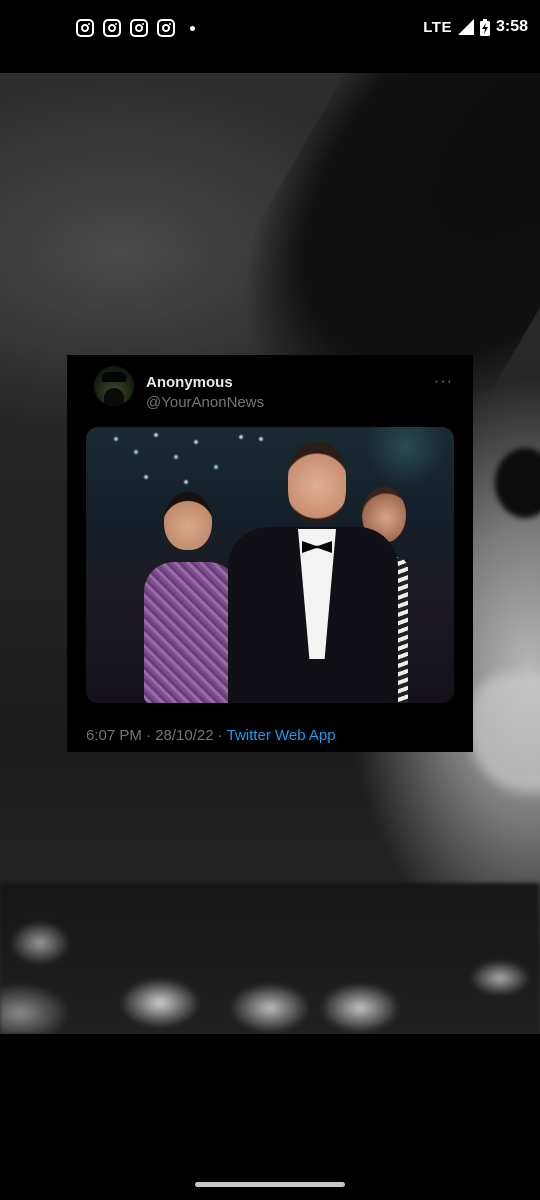 This screenshot has height=1200, width=540. What do you see at coordinates (484, 27) in the screenshot?
I see `battery-charging-icon` at bounding box center [484, 27].